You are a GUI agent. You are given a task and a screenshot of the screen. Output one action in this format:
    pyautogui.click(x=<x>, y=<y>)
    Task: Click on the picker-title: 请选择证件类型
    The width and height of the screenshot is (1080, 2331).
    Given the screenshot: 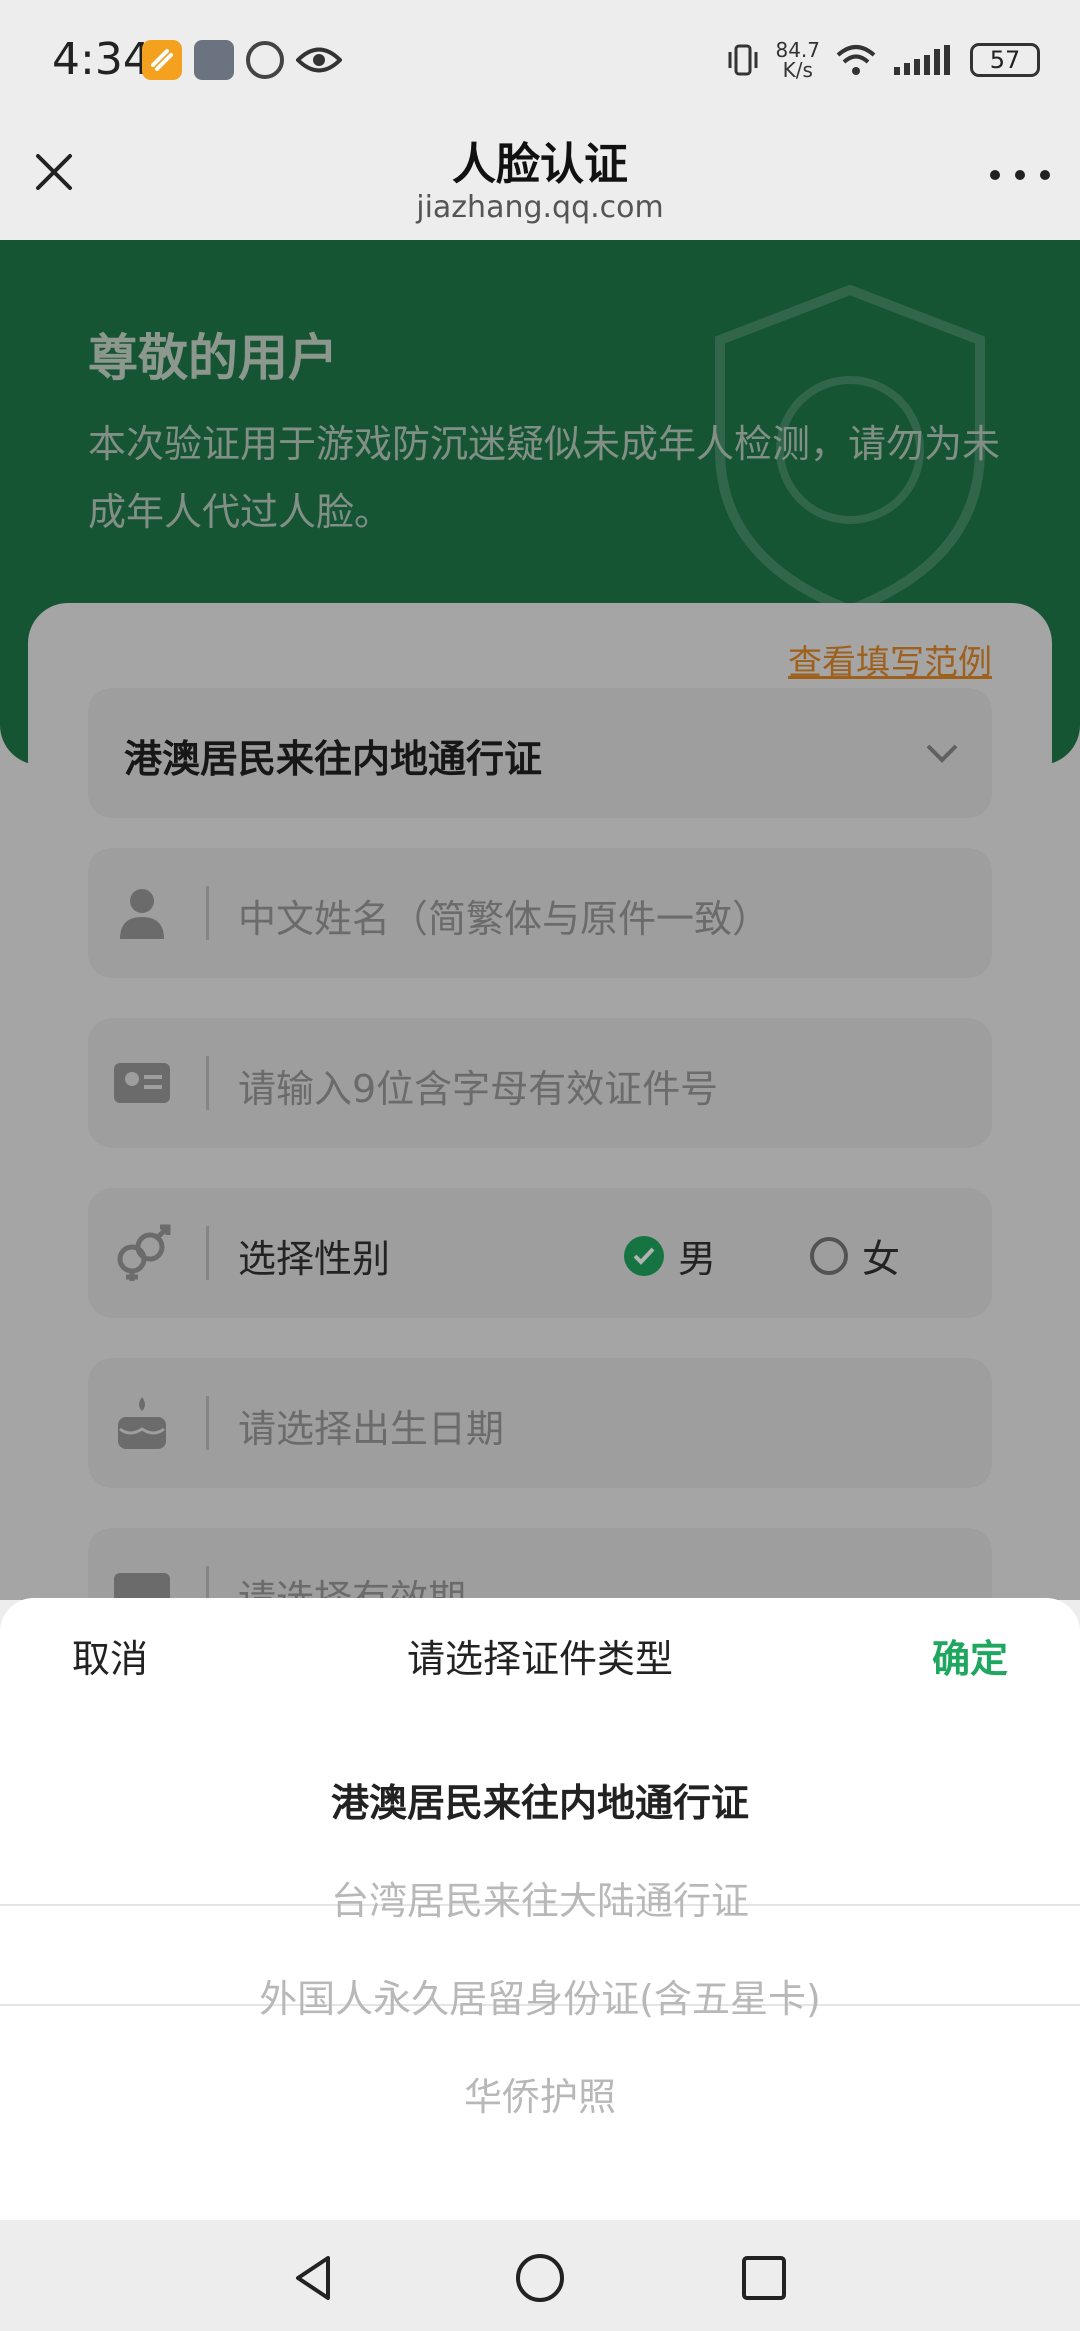 What is the action you would take?
    pyautogui.click(x=539, y=1659)
    